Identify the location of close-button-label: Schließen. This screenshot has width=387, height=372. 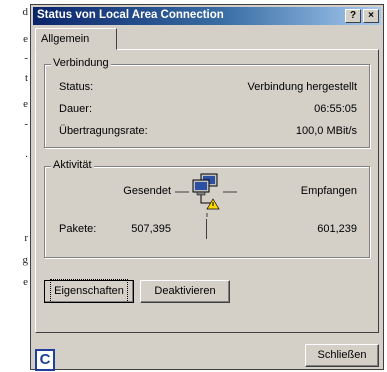
(342, 355).